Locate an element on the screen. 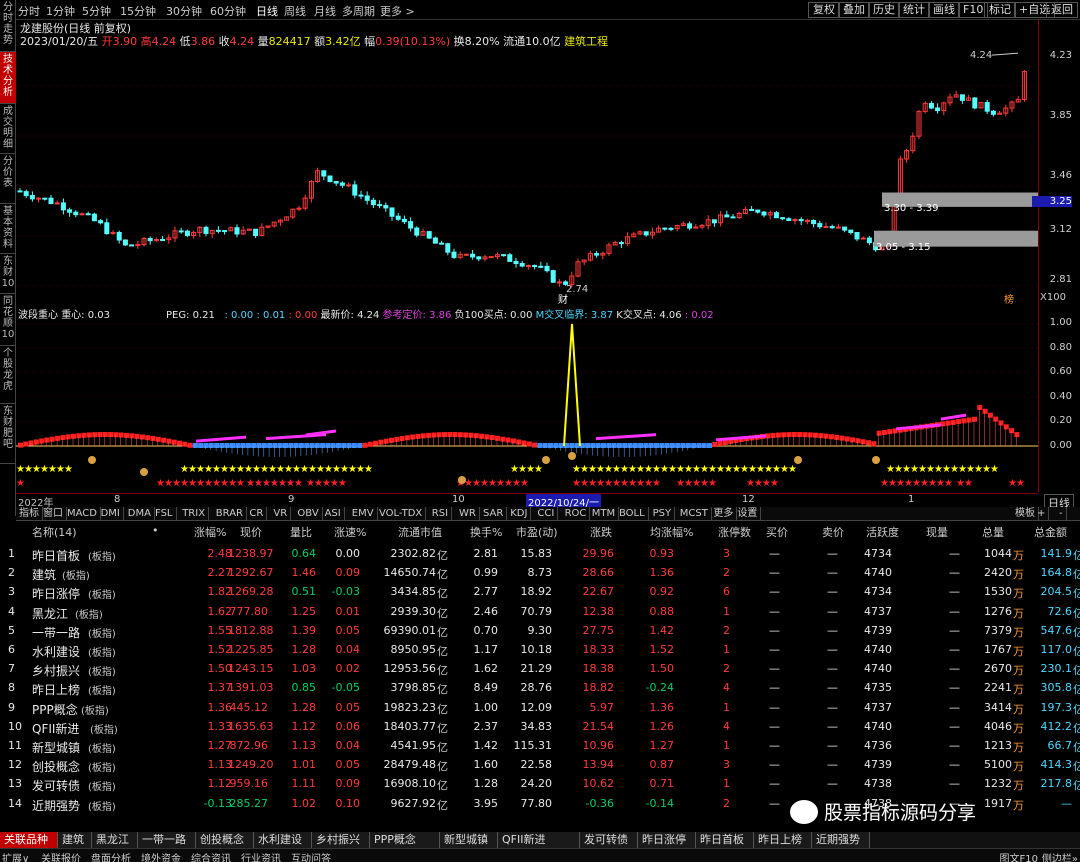 The width and height of the screenshot is (1080, 862). row-name: 乡村振兴 is located at coordinates (56, 670).